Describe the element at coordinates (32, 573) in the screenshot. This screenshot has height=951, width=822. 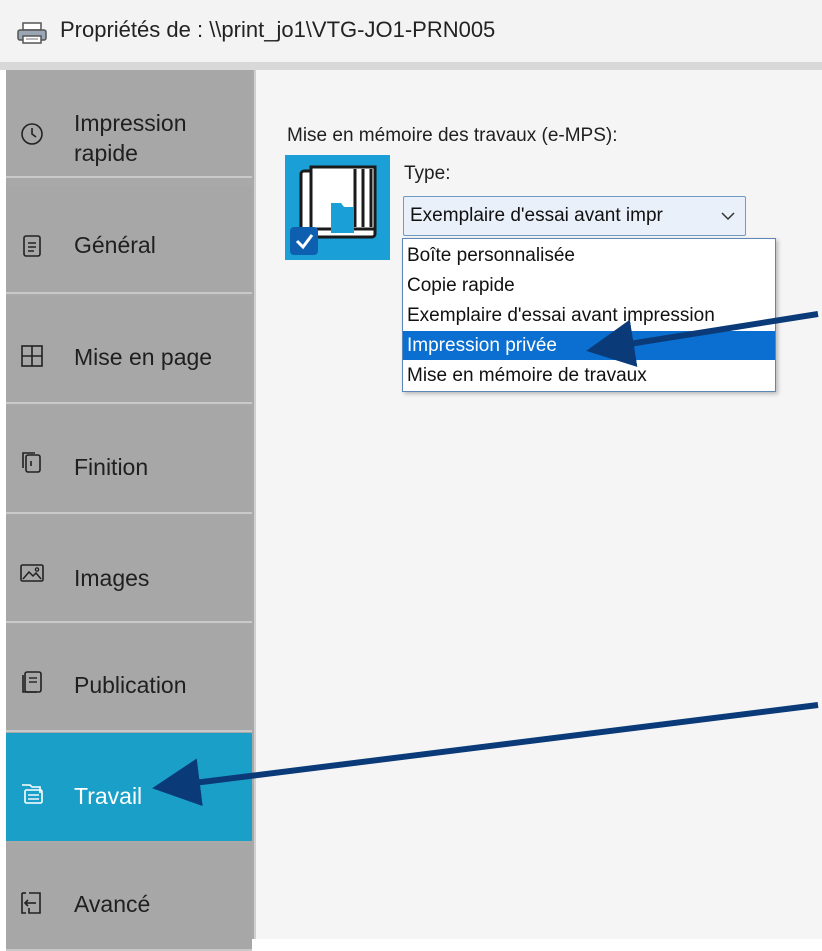
I see `image-icon` at that location.